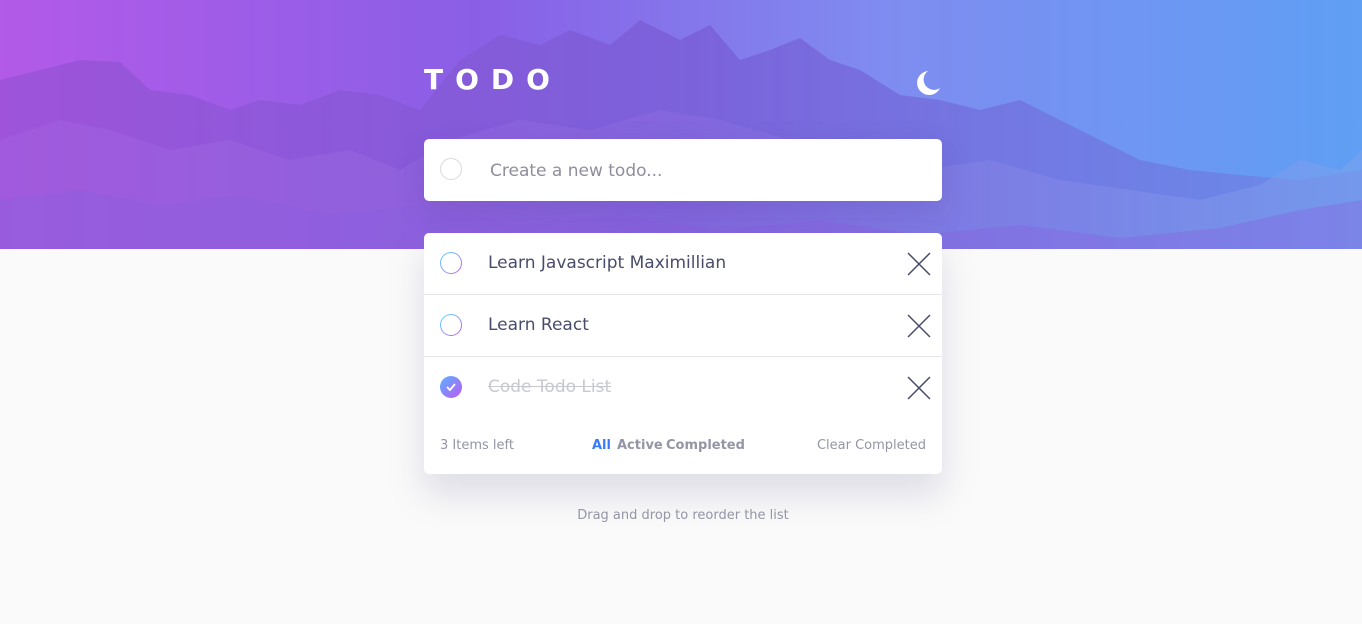 The width and height of the screenshot is (1362, 624). Describe the element at coordinates (683, 515) in the screenshot. I see `reorder-hint: Drag and drop to reorder the list` at that location.